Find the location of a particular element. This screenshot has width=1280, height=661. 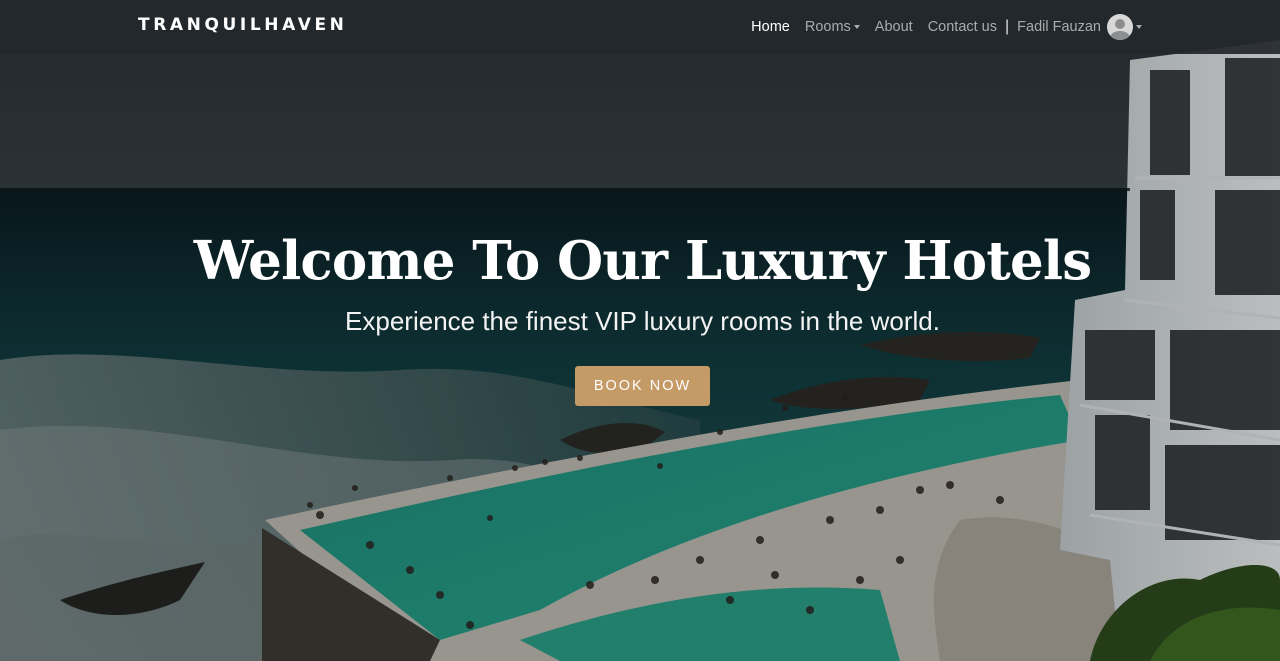

nav-link-rooms: Rooms is located at coordinates (832, 27).